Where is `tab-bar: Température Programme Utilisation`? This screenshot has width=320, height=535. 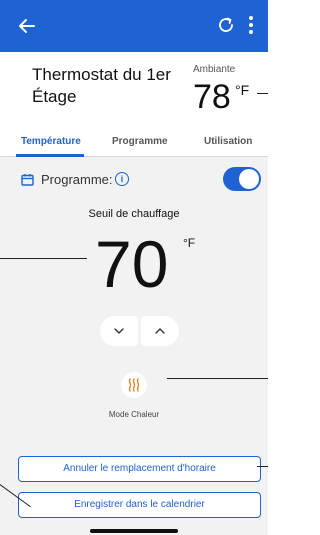 tab-bar: Température Programme Utilisation is located at coordinates (134, 141).